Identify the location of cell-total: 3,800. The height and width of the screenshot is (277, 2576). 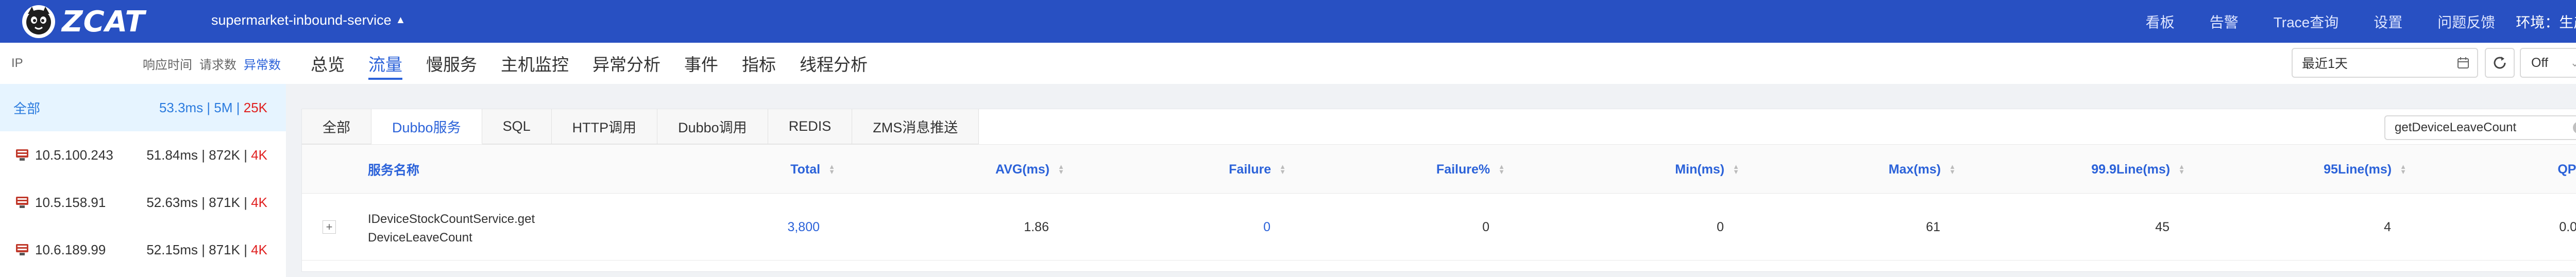
(759, 228).